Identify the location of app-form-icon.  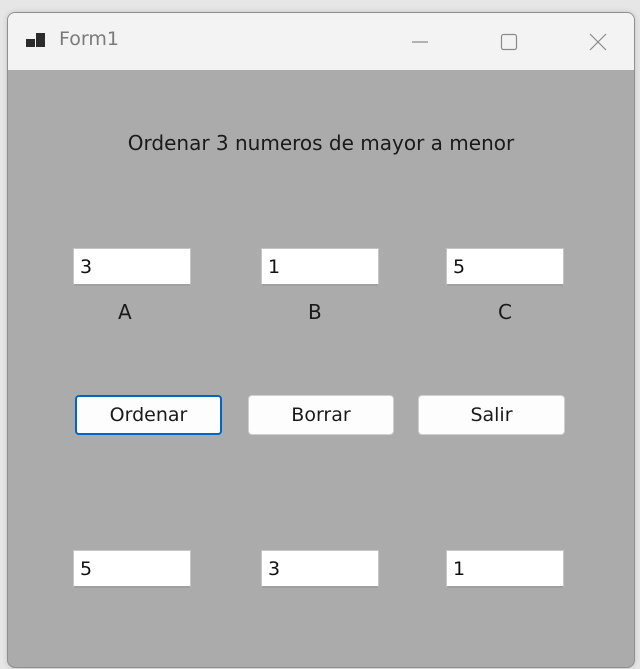
(35, 40).